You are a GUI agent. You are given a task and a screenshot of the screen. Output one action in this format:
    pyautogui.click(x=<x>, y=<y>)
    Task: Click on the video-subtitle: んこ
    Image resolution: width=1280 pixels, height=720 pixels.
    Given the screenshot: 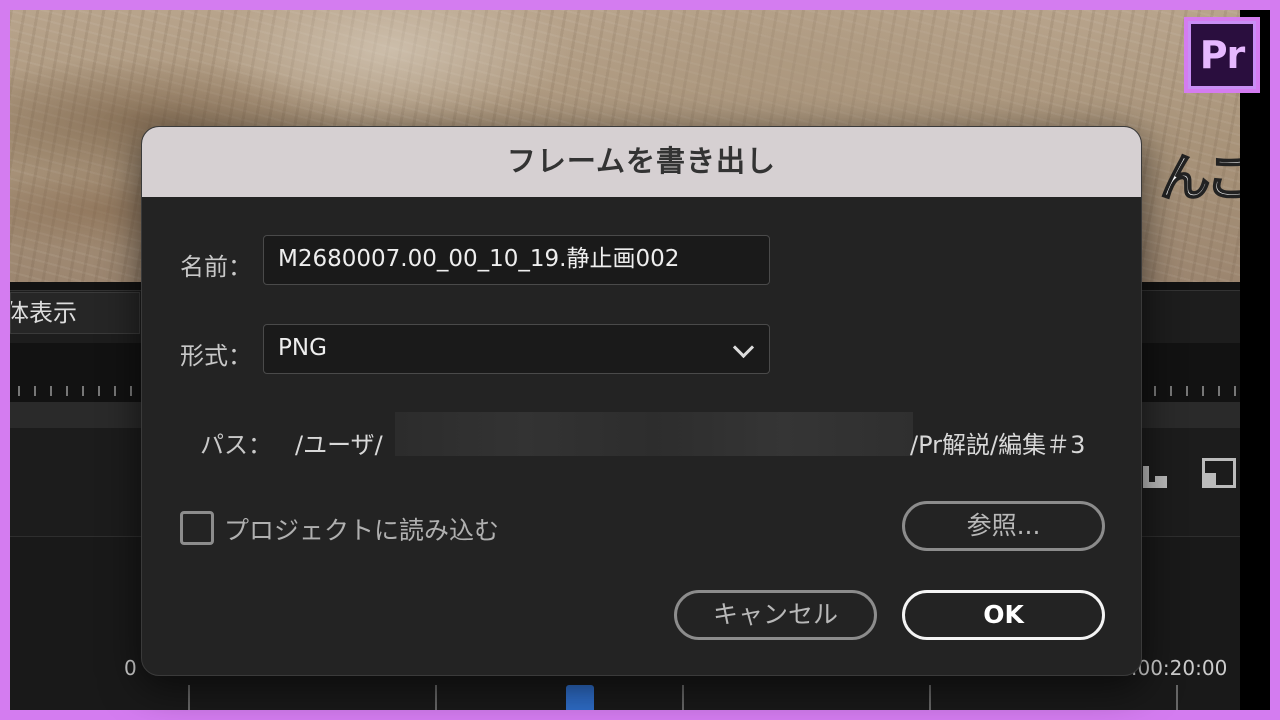 What is the action you would take?
    pyautogui.click(x=1208, y=178)
    